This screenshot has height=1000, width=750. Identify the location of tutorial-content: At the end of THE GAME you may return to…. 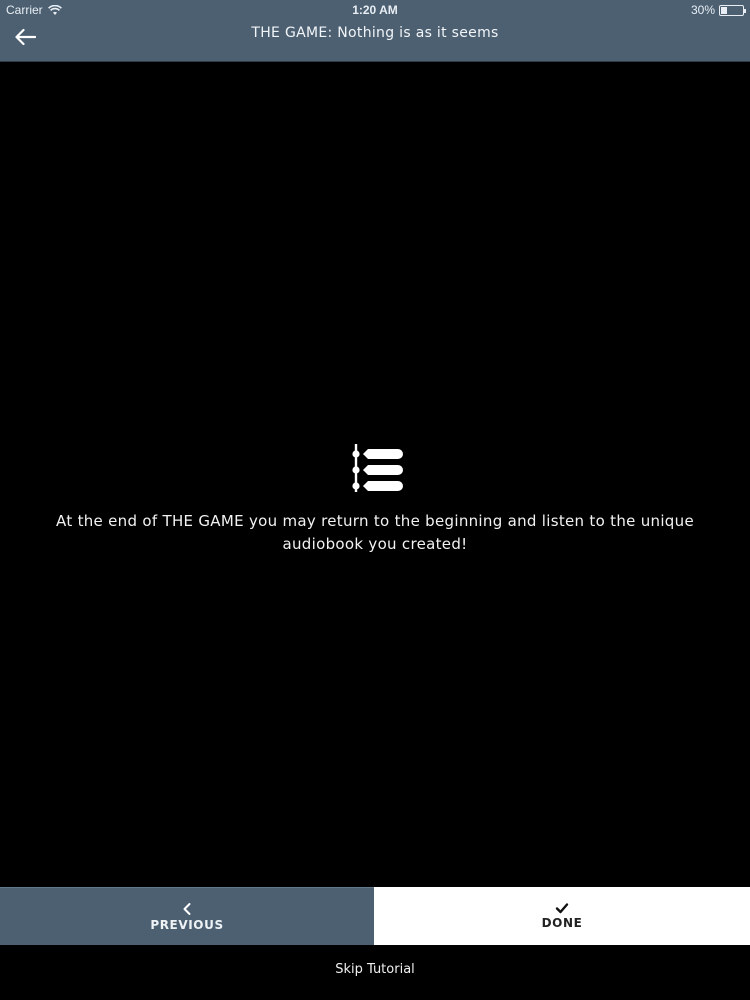
(375, 498).